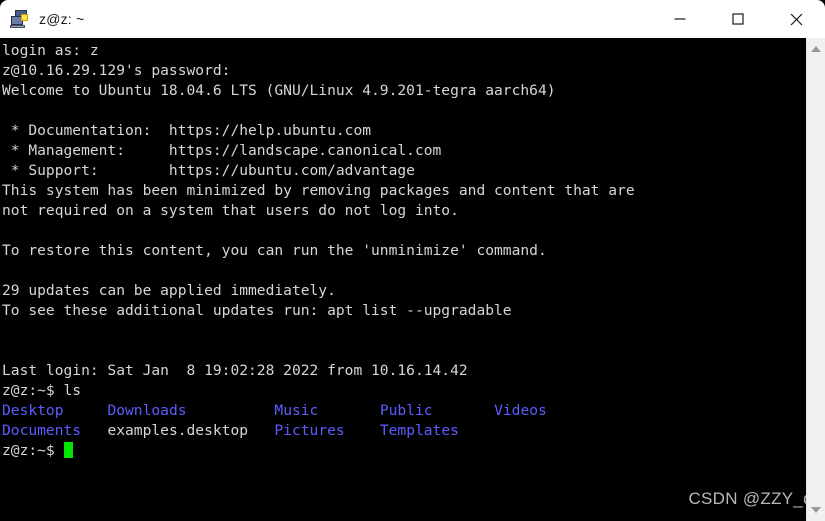 The height and width of the screenshot is (521, 825). What do you see at coordinates (520, 410) in the screenshot?
I see `ls-entry-videos: Videos` at bounding box center [520, 410].